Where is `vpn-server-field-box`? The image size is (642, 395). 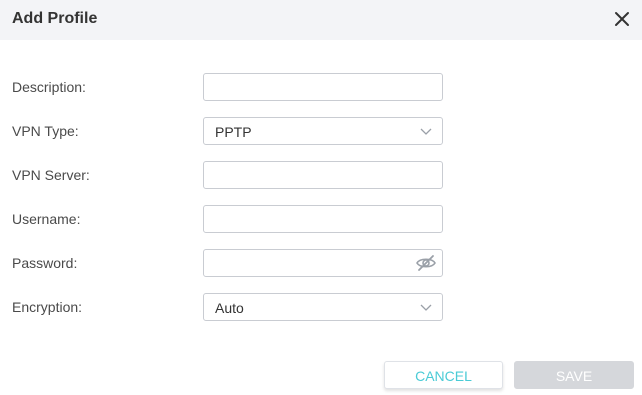
vpn-server-field-box is located at coordinates (323, 175).